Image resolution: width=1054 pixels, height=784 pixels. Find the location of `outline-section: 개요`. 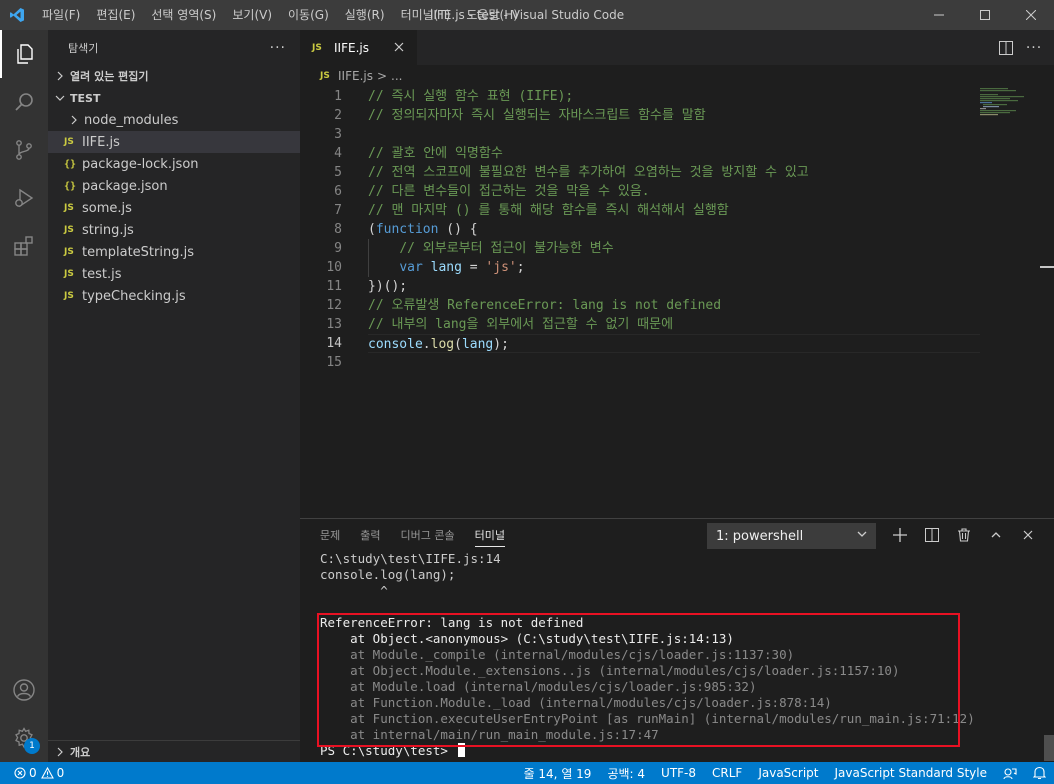

outline-section: 개요 is located at coordinates (174, 751).